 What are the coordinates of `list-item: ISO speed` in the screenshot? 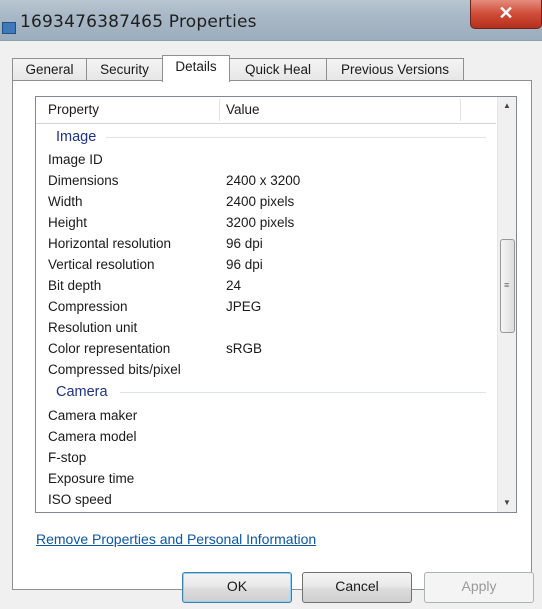 It's located at (266, 499).